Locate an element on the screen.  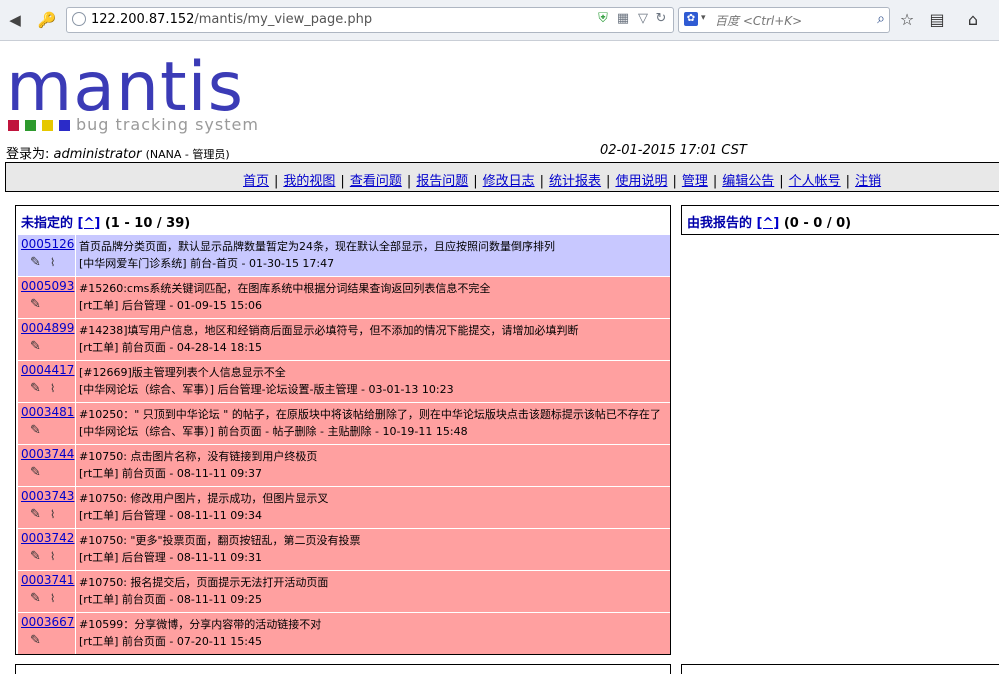
reported-caret-link: [^] is located at coordinates (768, 223).